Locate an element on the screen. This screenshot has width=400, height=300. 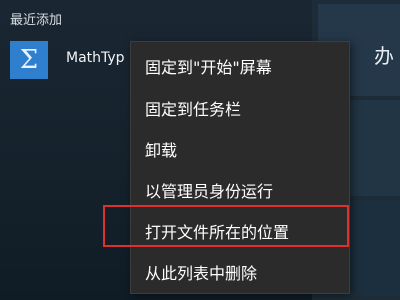
sigma-icon: Σ is located at coordinates (29, 60).